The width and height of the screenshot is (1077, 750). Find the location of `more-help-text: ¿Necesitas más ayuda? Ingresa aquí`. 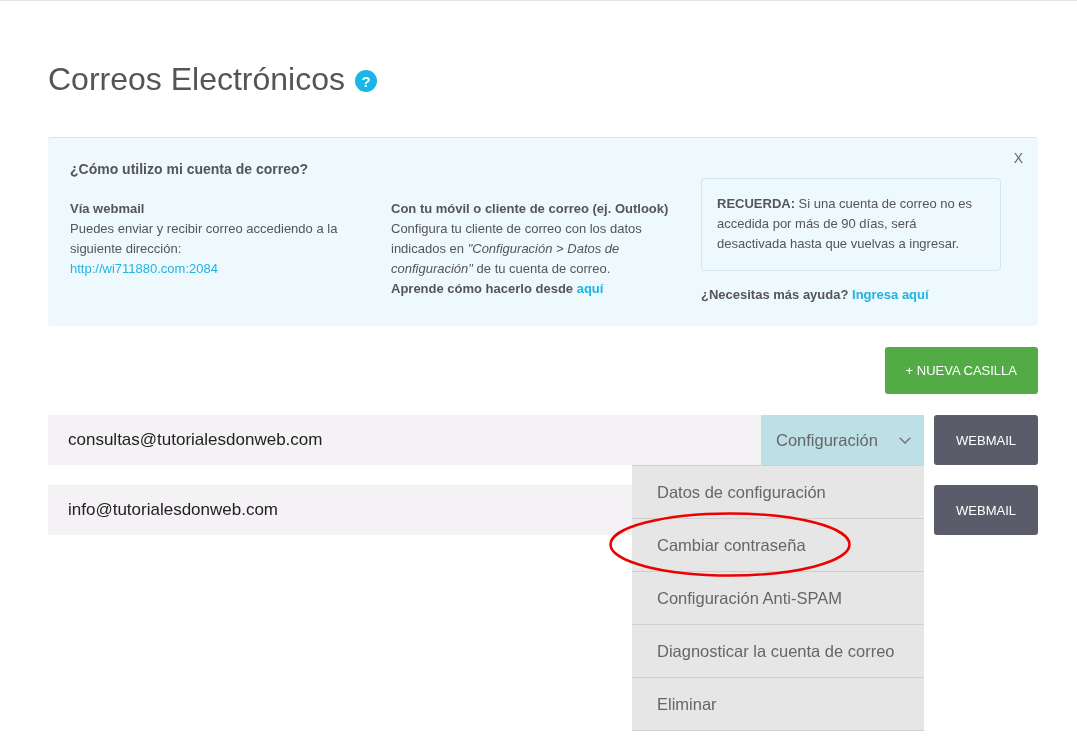

more-help-text: ¿Necesitas más ayuda? Ingresa aquí is located at coordinates (815, 295).